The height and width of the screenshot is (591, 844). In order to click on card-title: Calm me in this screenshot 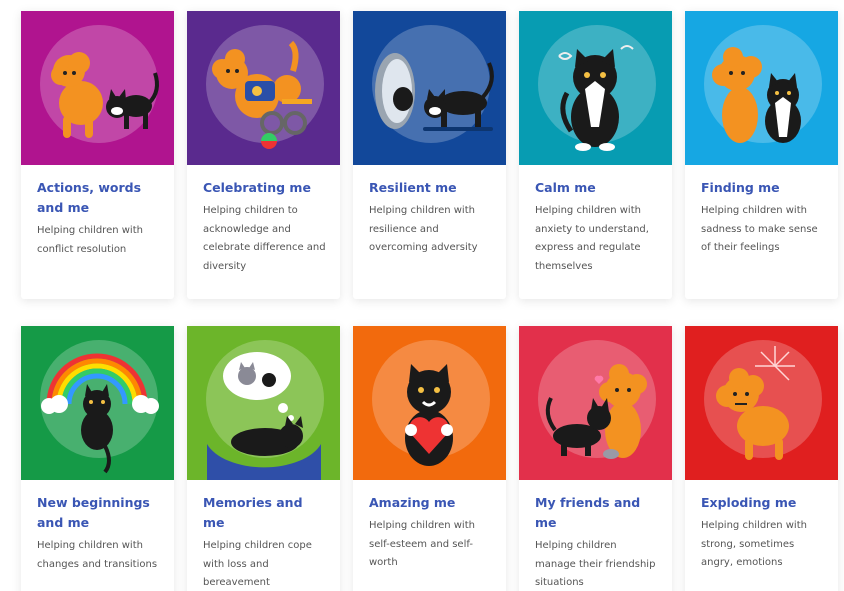, I will do `click(596, 188)`.